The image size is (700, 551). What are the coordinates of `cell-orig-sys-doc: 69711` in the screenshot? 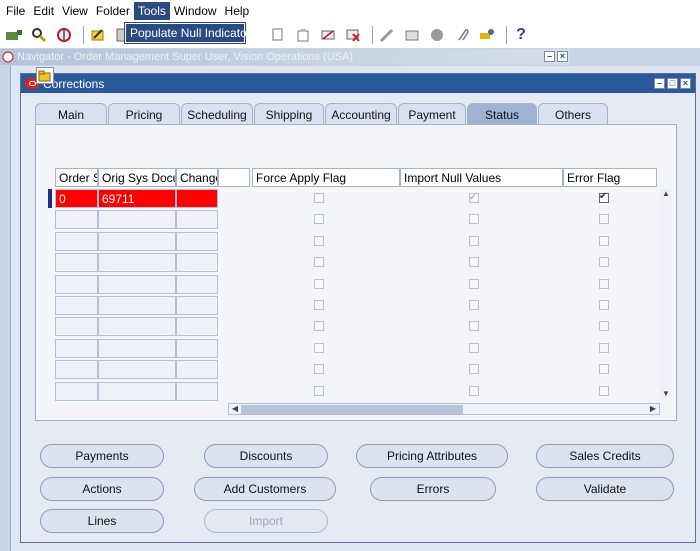 It's located at (137, 198).